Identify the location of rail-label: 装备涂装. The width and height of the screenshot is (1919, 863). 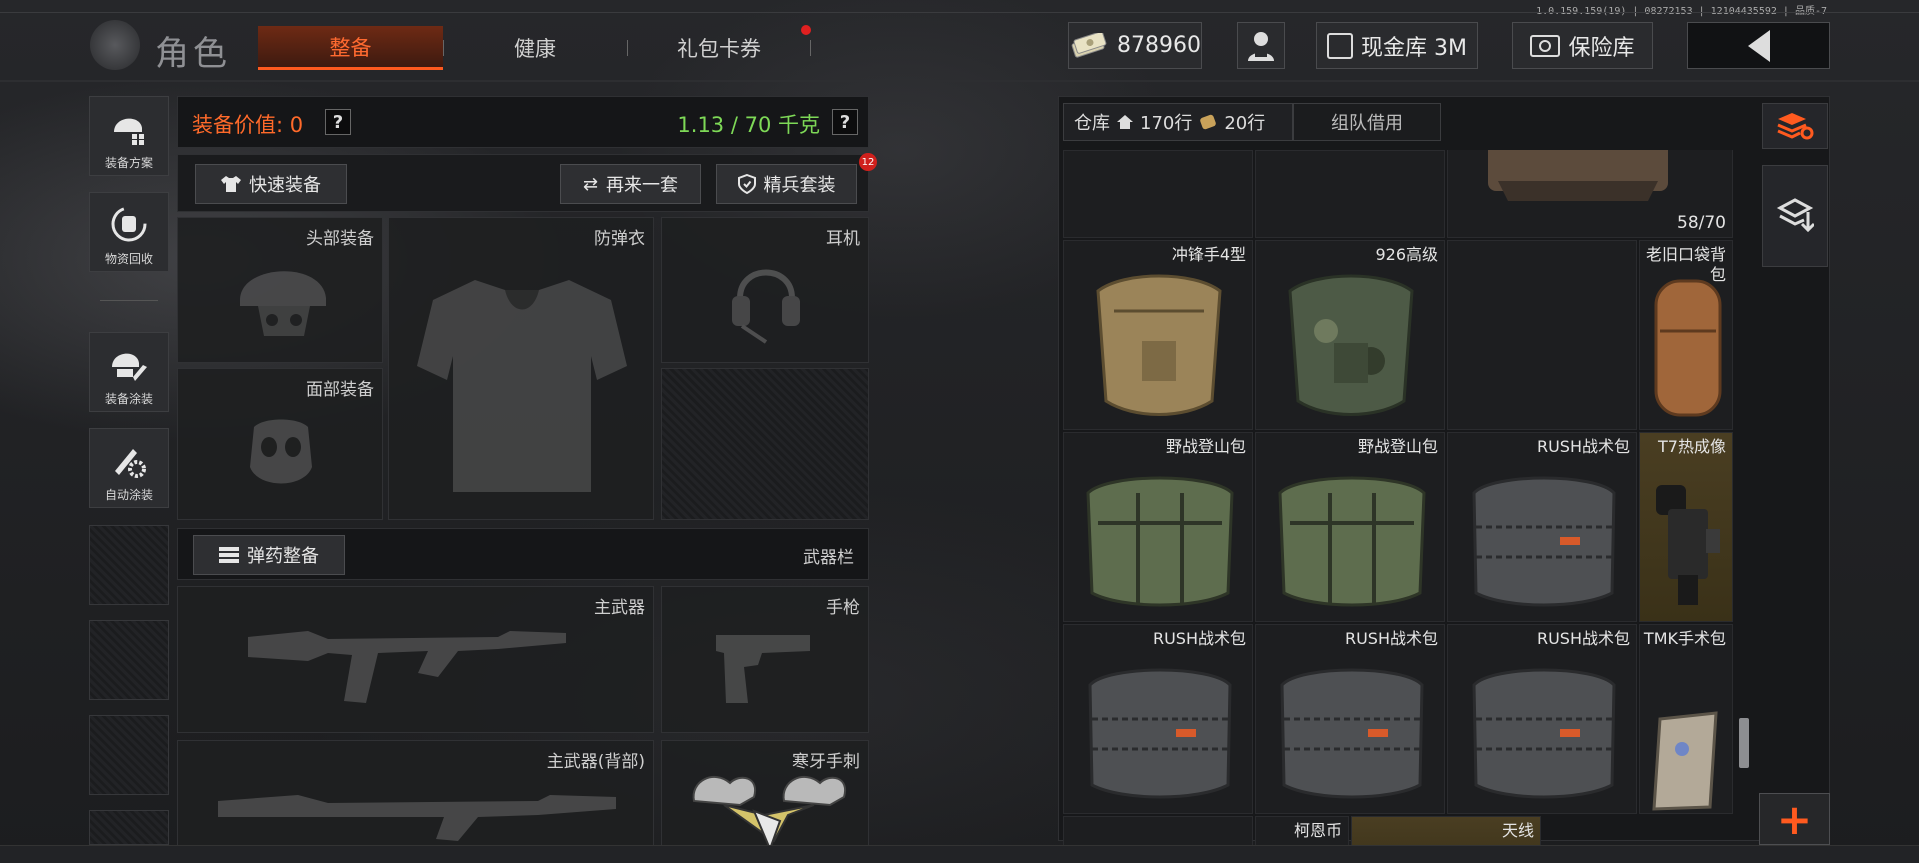
(128, 399).